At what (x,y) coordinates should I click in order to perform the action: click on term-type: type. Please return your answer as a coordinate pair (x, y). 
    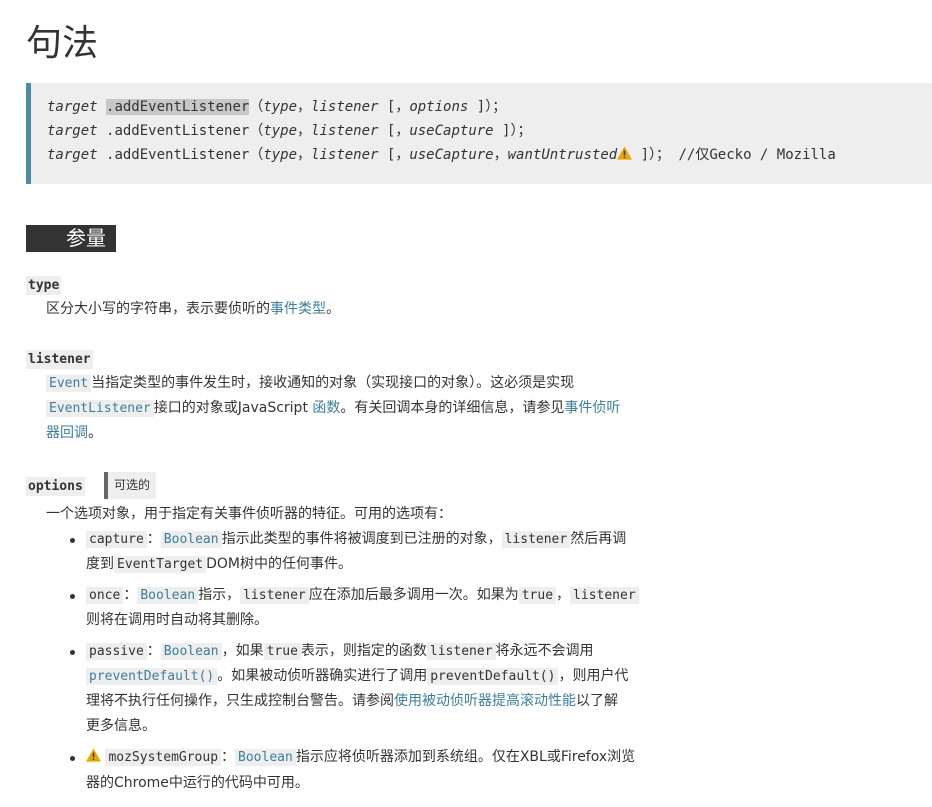
    Looking at the image, I should click on (44, 285).